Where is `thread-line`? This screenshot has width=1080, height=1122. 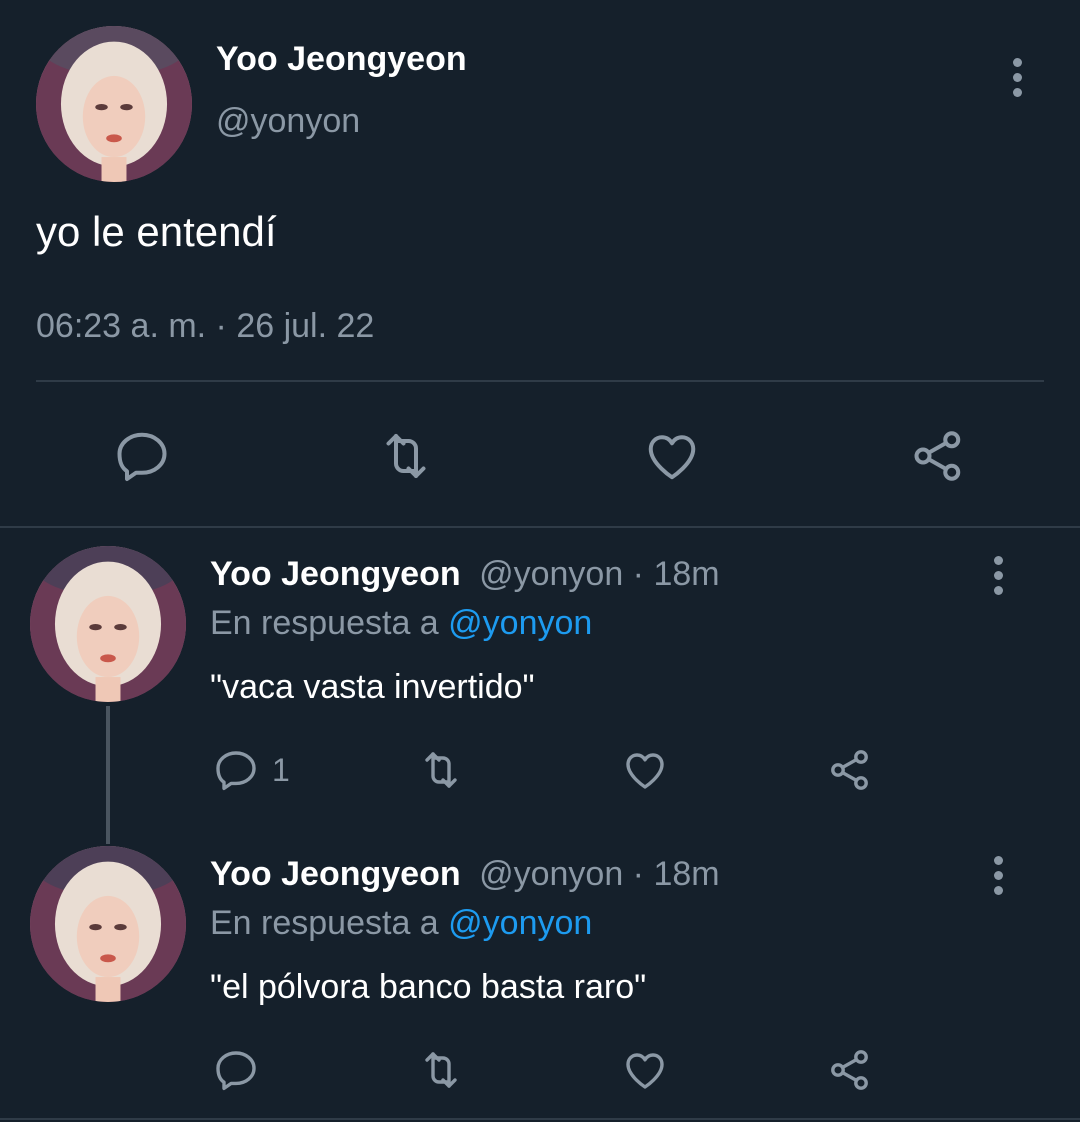
thread-line is located at coordinates (108, 775).